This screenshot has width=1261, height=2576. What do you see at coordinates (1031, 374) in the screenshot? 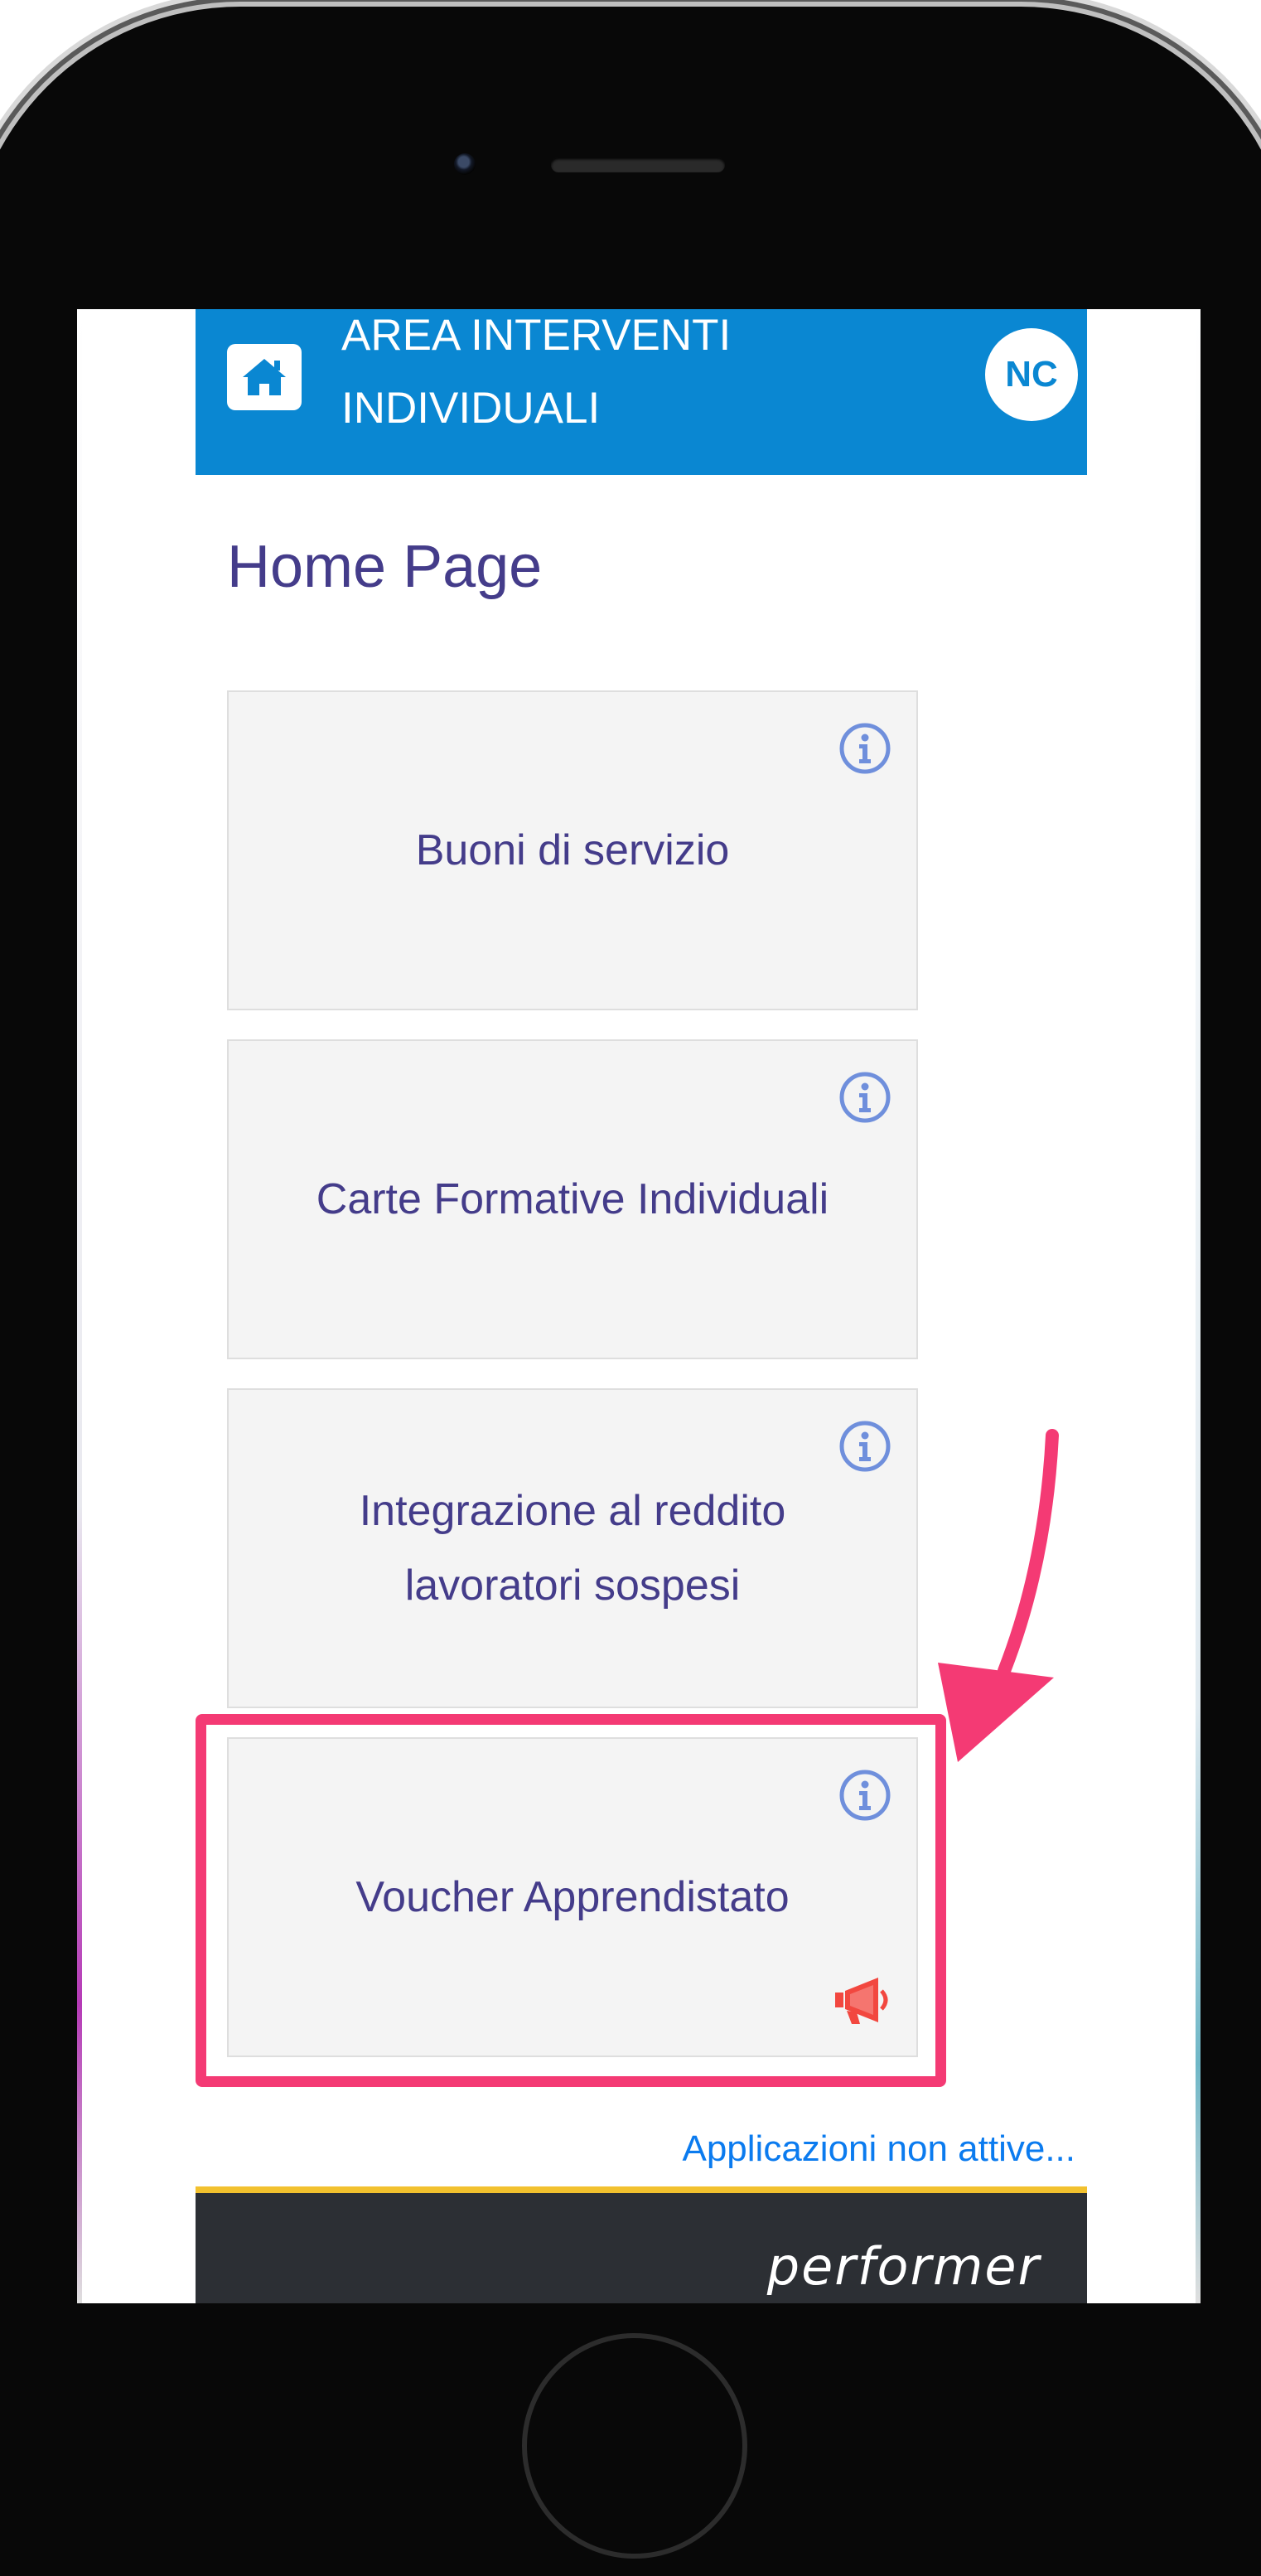
I see `user-avatar: NC` at bounding box center [1031, 374].